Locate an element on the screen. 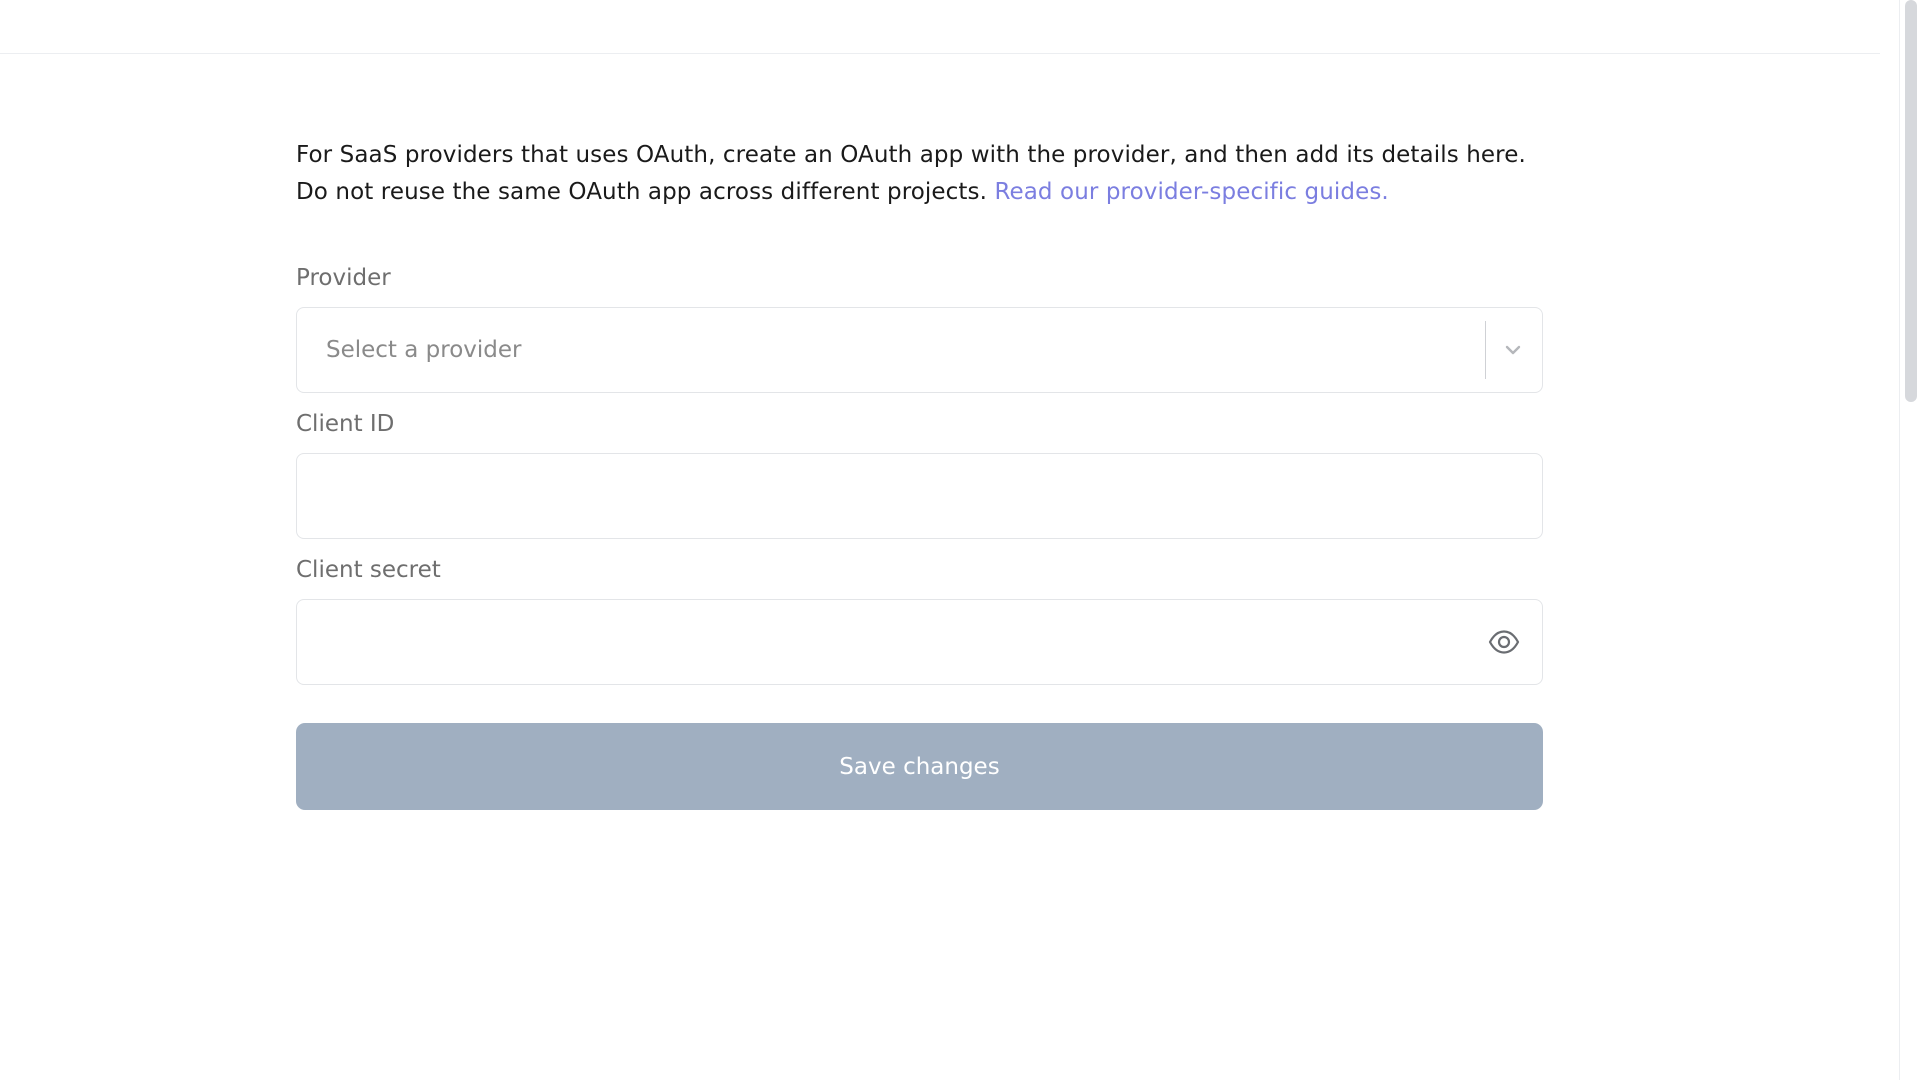  client-secret-input is located at coordinates (919, 642).